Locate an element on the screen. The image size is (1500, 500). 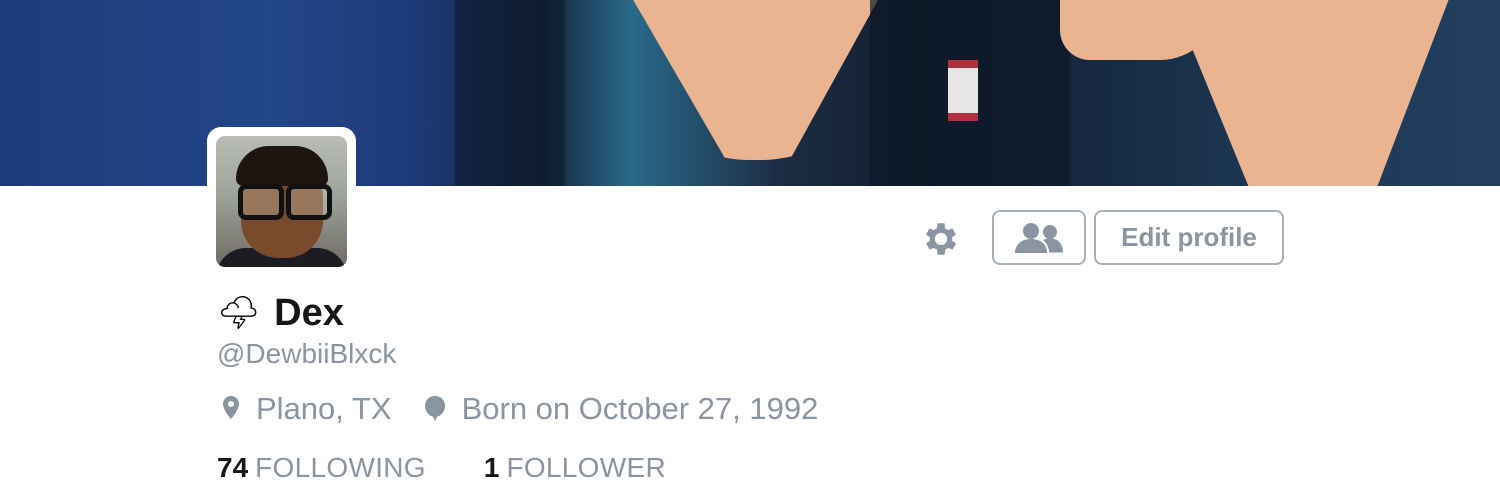
banner-stripe is located at coordinates (963, 90).